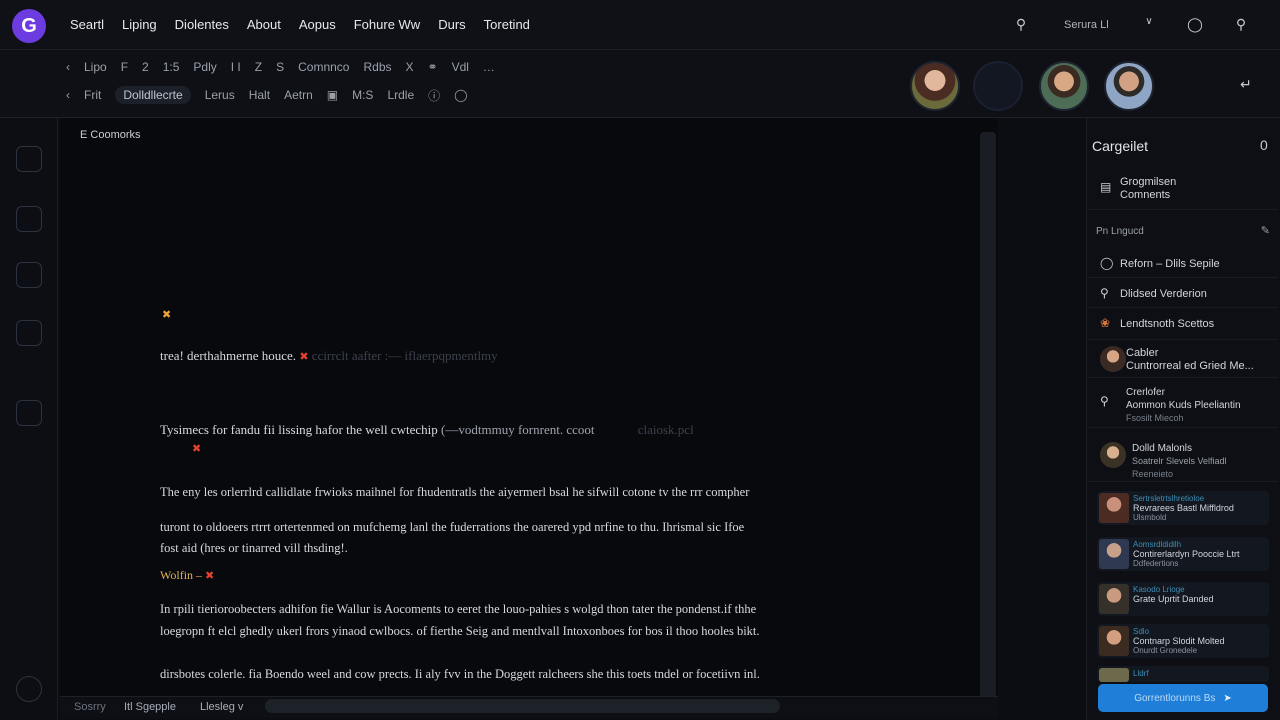 This screenshot has width=1280, height=720. I want to click on menu-item-3: Diolentes, so click(202, 24).